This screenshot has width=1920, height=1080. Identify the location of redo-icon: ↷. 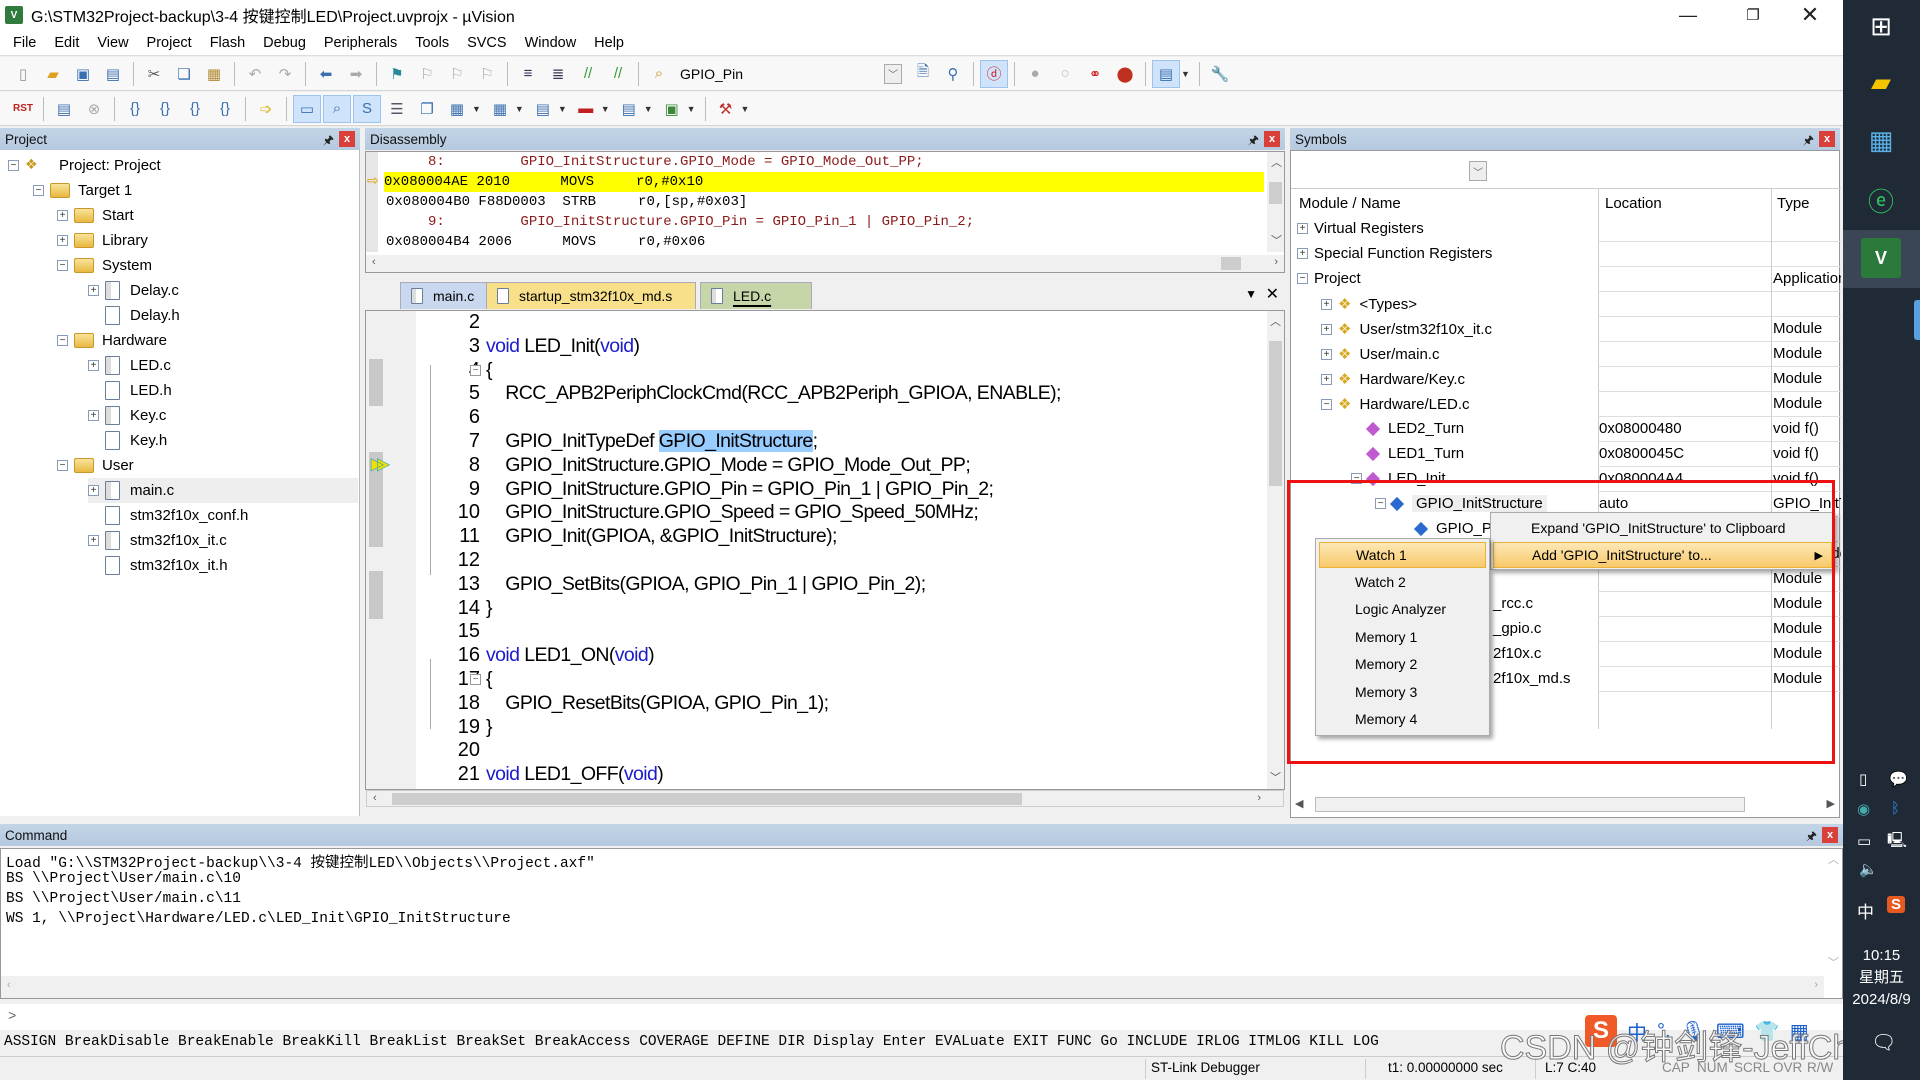
(285, 74).